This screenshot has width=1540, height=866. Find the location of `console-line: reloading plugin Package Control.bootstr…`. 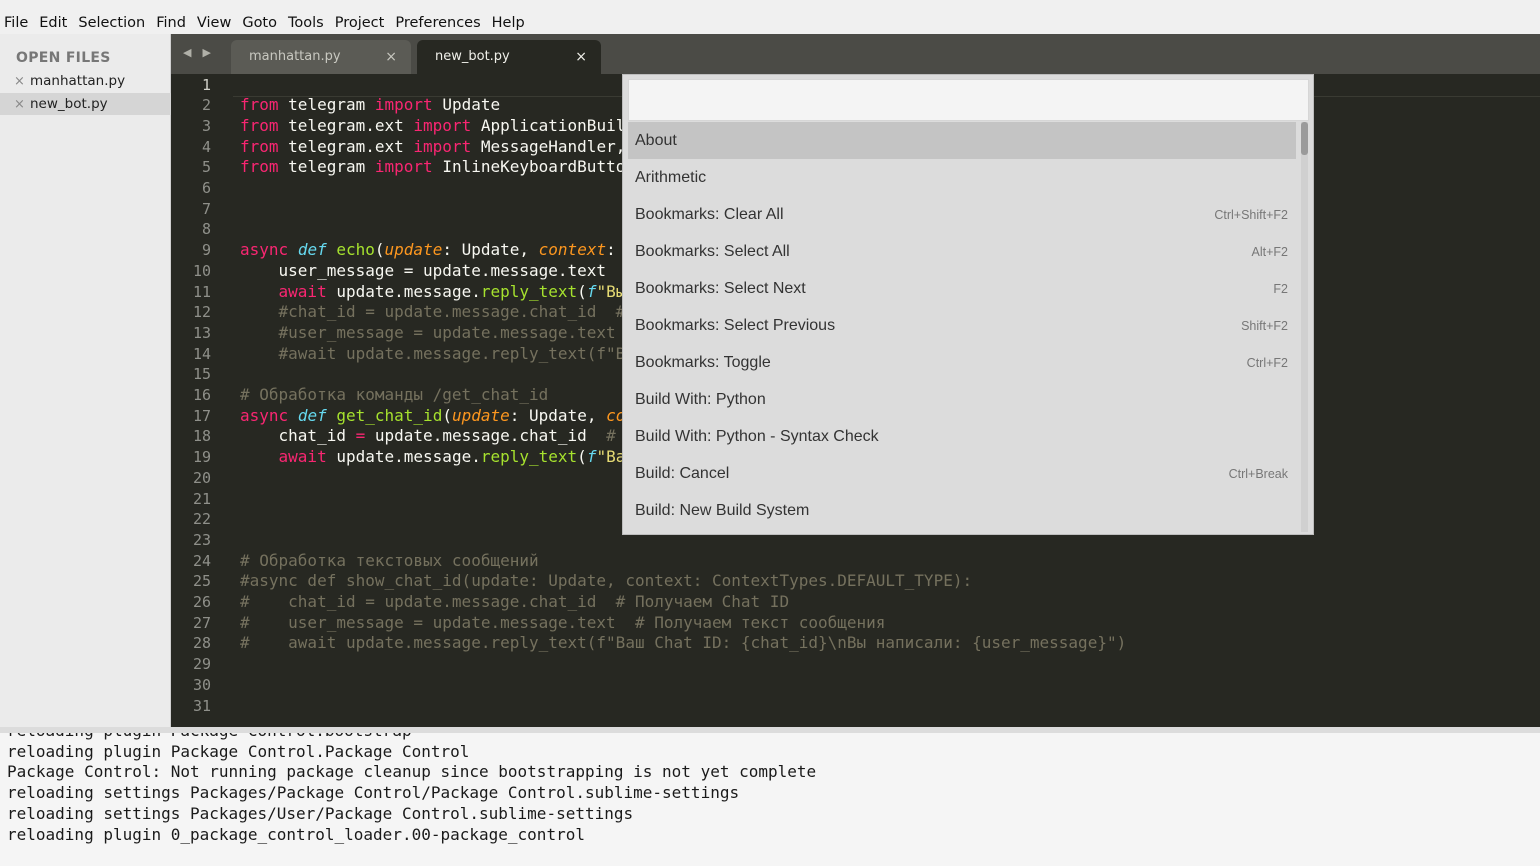

console-line: reloading plugin Package Control.bootstr… is located at coordinates (209, 733).